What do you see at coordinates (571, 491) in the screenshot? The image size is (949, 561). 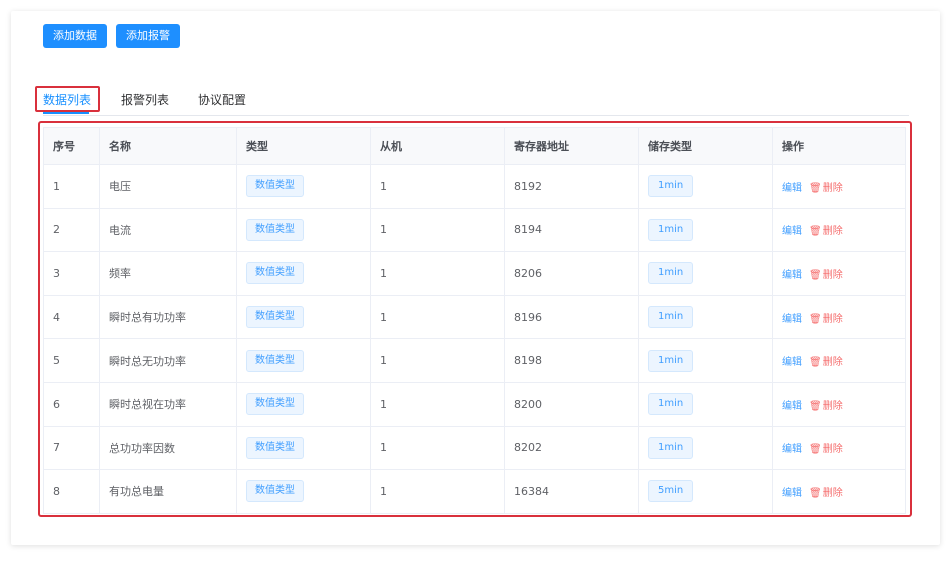 I see `cell-address: 16384` at bounding box center [571, 491].